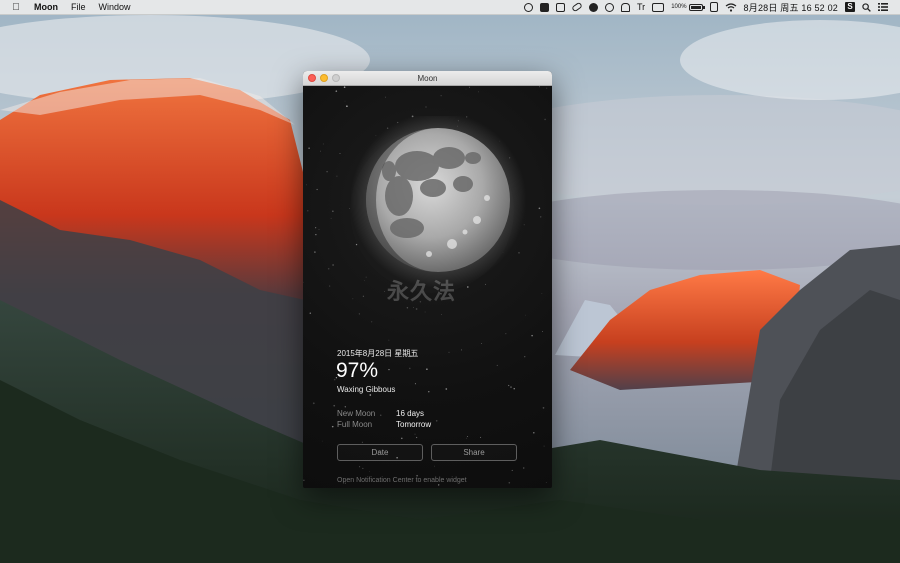 This screenshot has width=900, height=563. I want to click on spotlight-search-icon, so click(866, 7).